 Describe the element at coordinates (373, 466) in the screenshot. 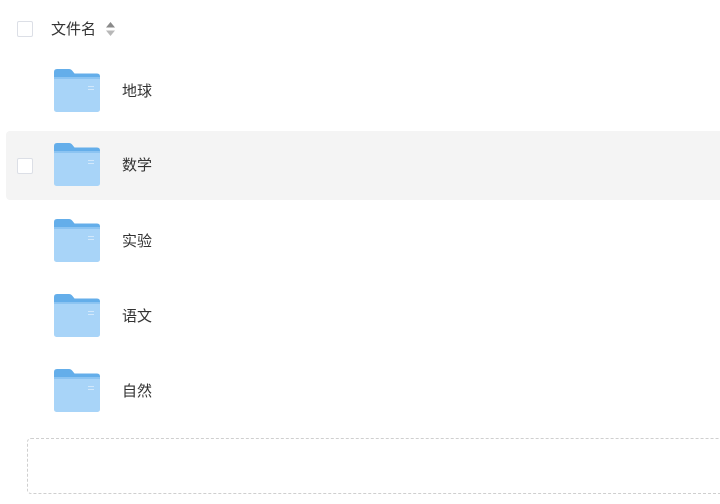

I see `upload-dropzone` at that location.